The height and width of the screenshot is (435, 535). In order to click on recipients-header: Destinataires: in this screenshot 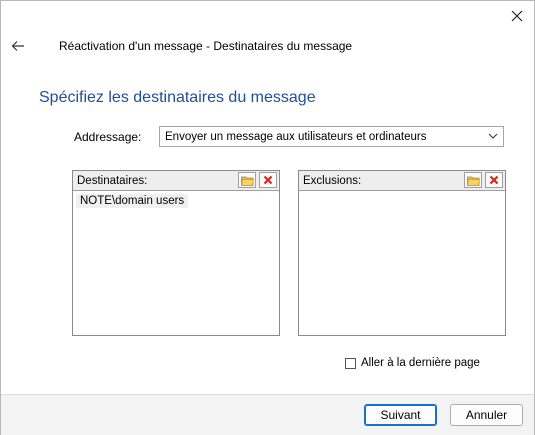, I will do `click(176, 181)`.